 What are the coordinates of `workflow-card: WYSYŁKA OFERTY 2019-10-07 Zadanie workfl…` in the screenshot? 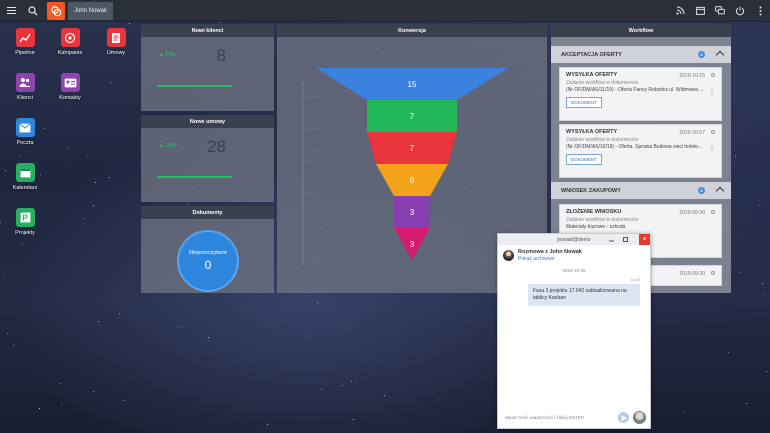 It's located at (640, 151).